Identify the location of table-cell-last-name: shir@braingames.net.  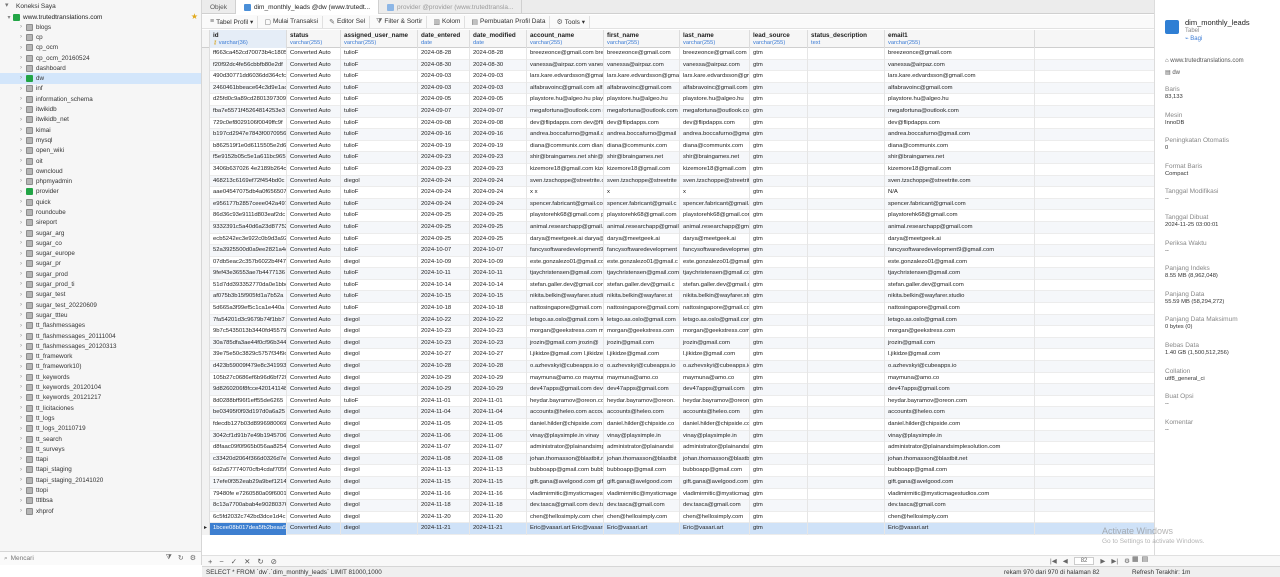
(715, 158).